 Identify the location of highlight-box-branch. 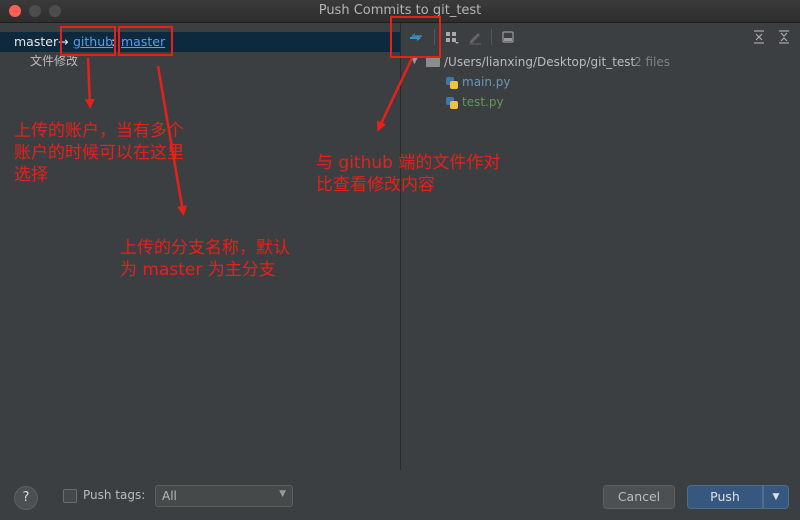
(145, 41).